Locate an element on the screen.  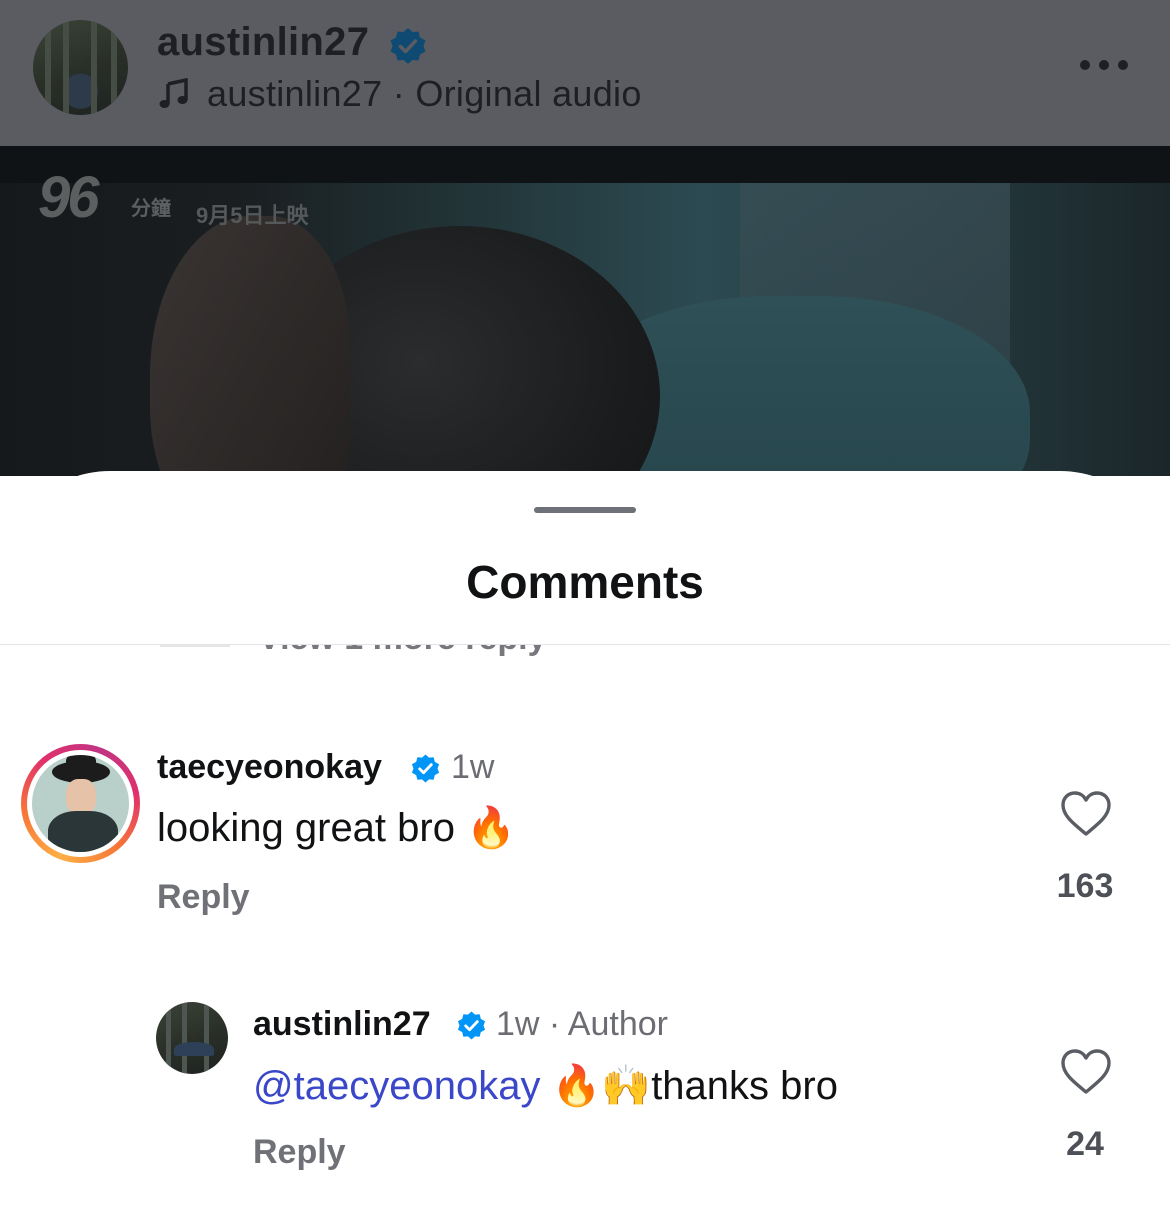
like-count: 24 is located at coordinates (1085, 1144).